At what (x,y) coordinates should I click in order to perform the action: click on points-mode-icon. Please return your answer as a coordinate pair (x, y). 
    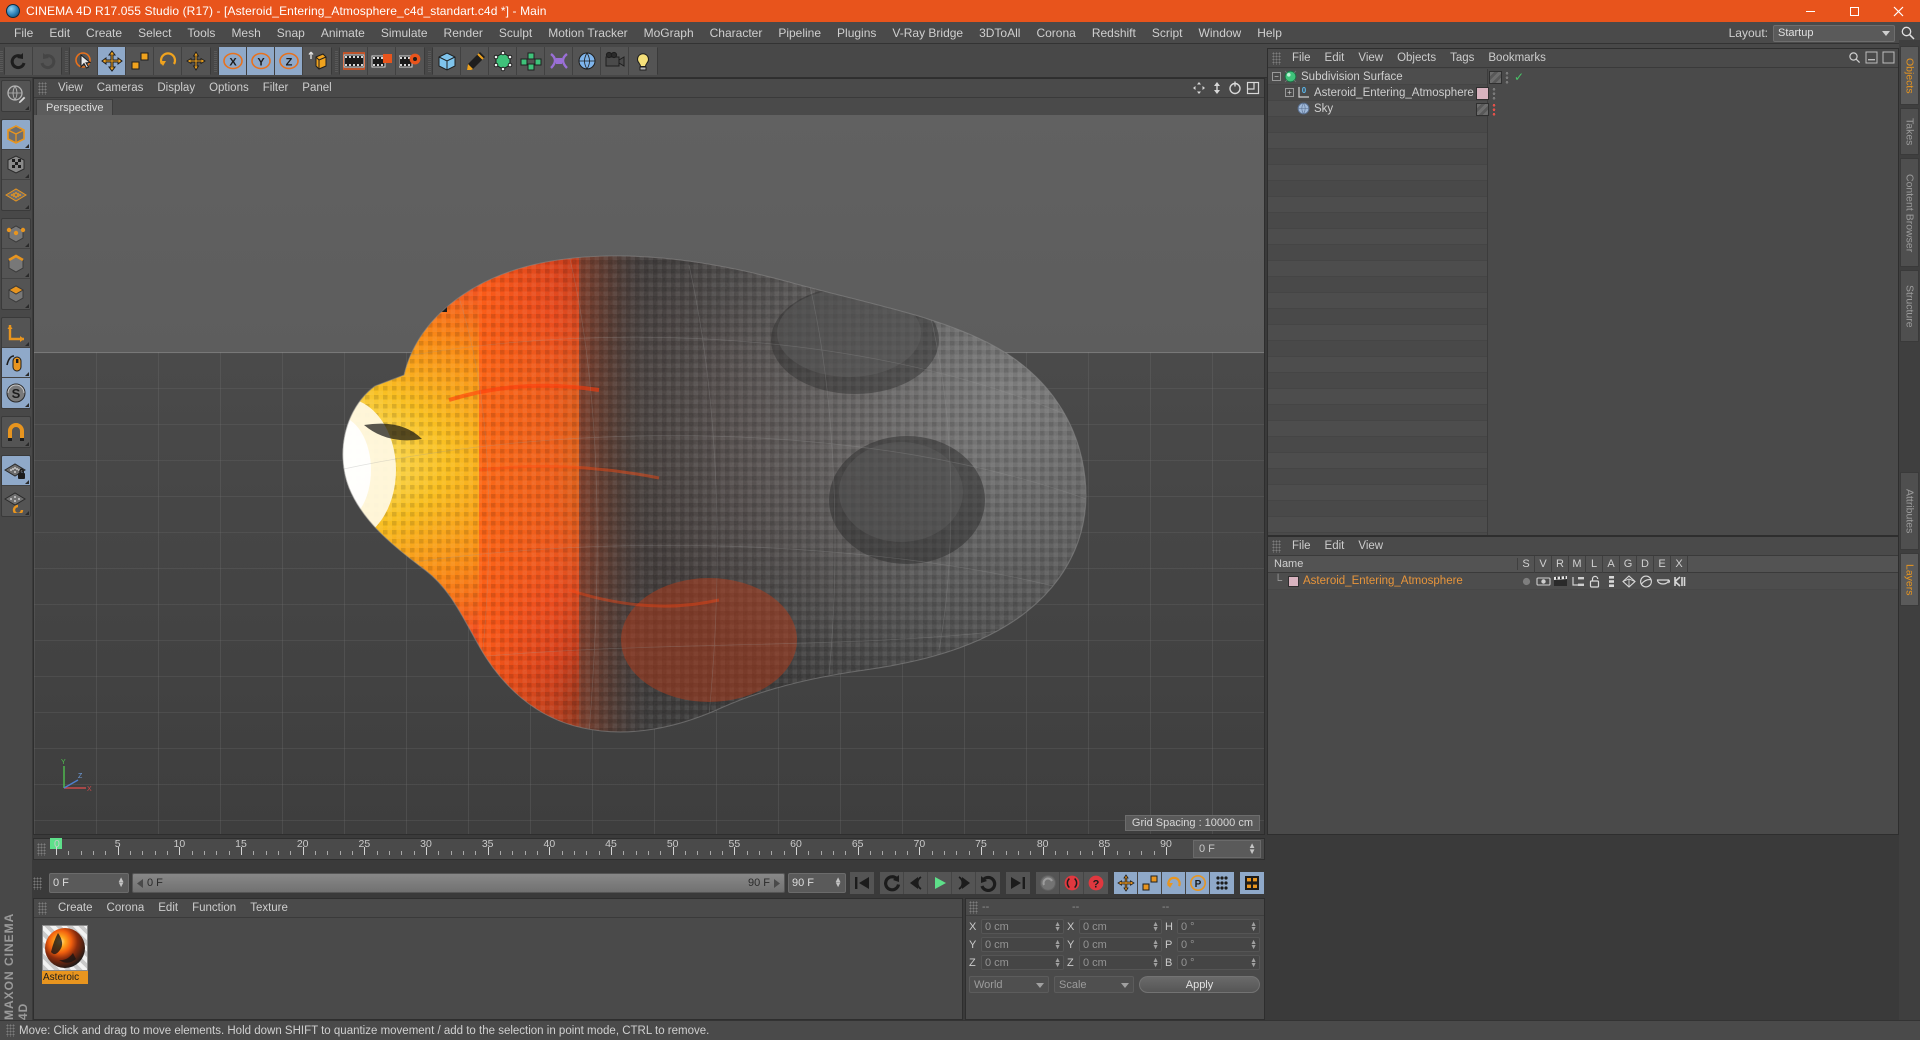
    Looking at the image, I should click on (16, 234).